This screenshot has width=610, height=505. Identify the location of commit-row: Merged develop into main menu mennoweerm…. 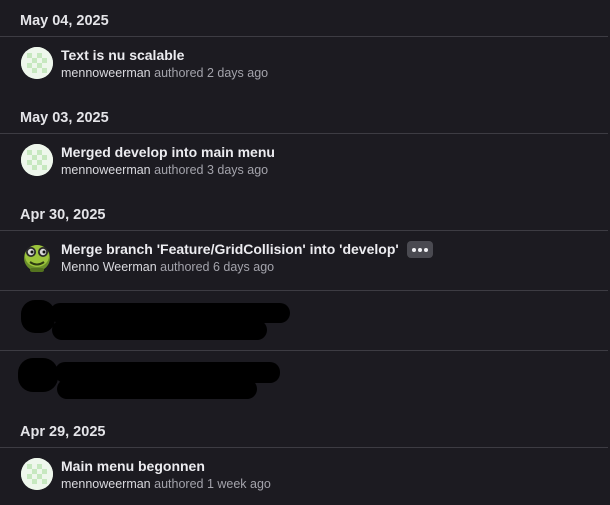
(304, 167).